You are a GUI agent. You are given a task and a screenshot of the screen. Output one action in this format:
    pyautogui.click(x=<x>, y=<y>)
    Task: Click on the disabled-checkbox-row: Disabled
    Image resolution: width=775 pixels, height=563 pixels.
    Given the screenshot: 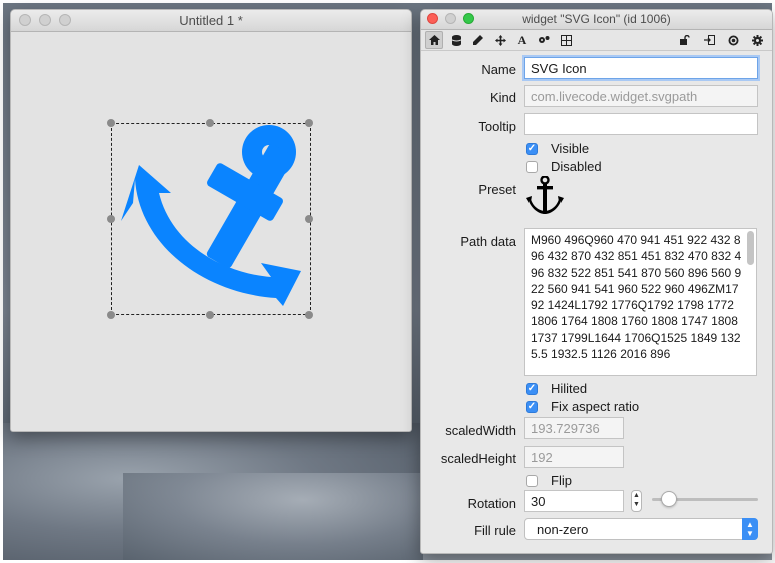 What is the action you would take?
    pyautogui.click(x=564, y=166)
    